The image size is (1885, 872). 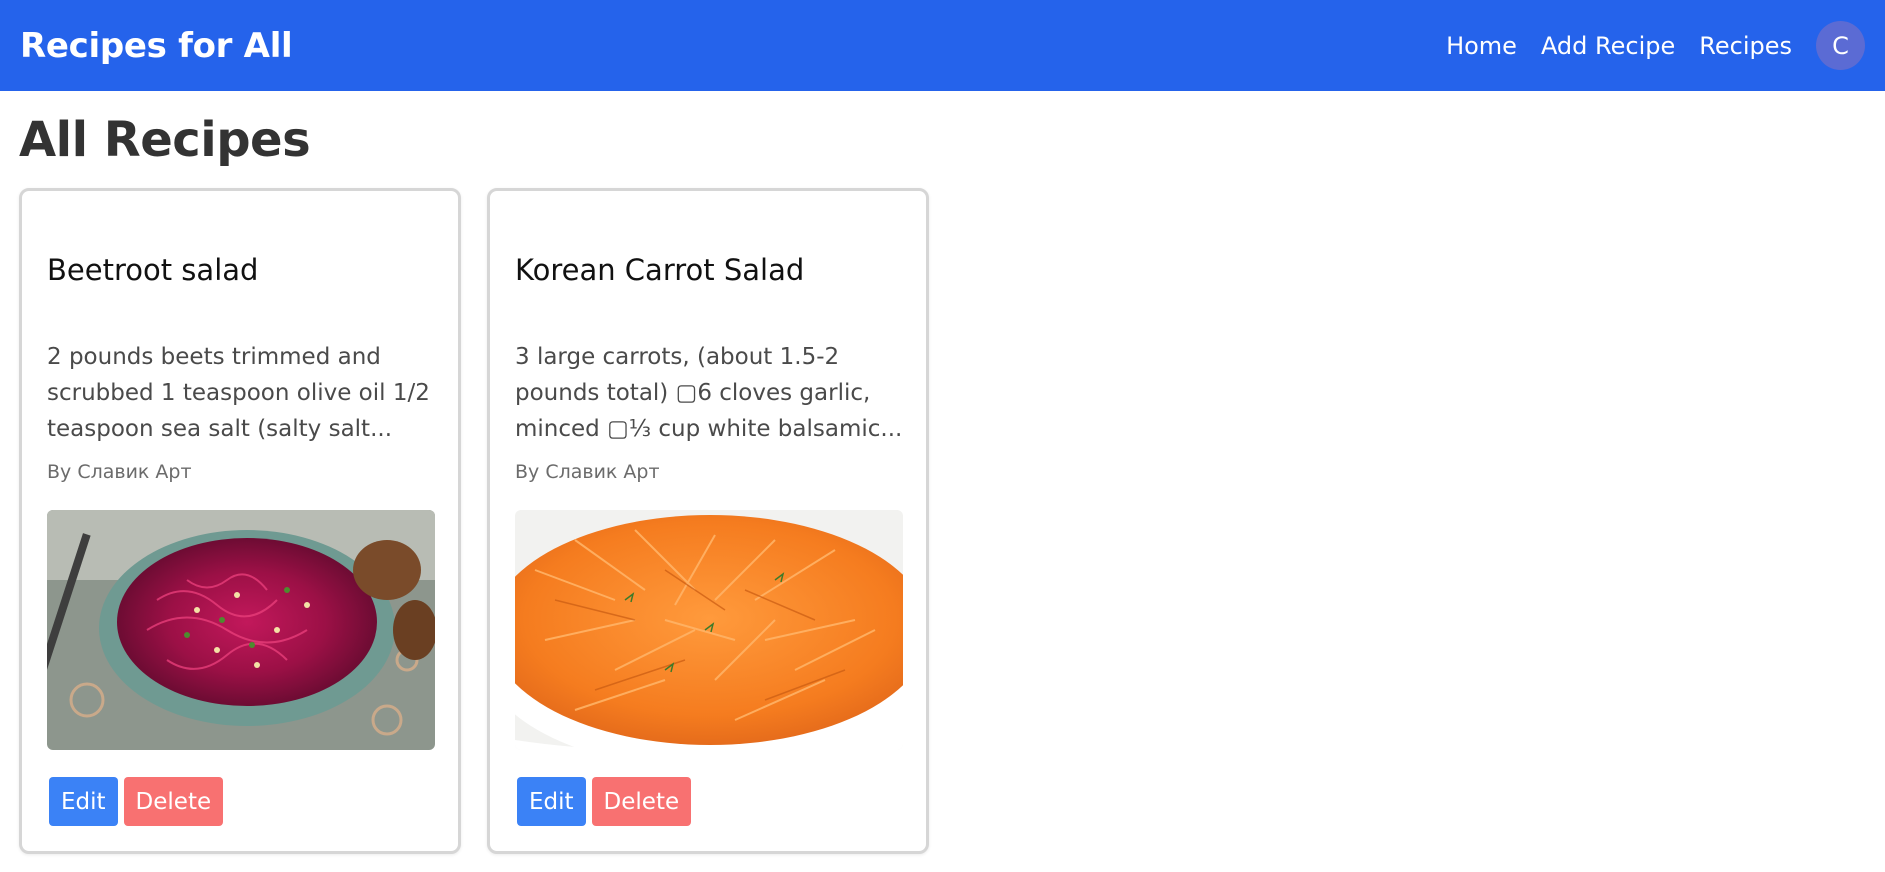 What do you see at coordinates (1840, 45) in the screenshot?
I see `user-avatar: C` at bounding box center [1840, 45].